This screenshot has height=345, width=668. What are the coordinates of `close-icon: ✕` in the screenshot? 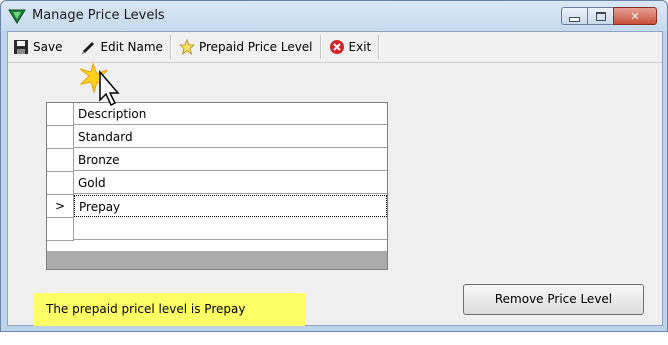 It's located at (635, 16).